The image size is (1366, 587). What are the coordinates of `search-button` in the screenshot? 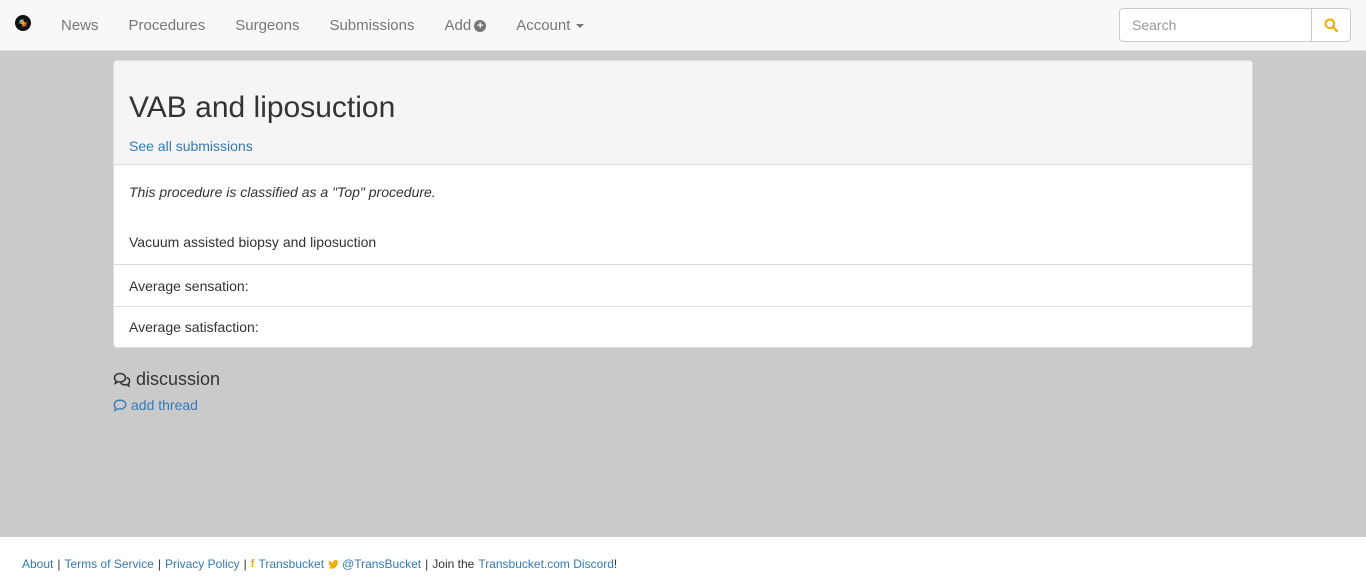 It's located at (1331, 25).